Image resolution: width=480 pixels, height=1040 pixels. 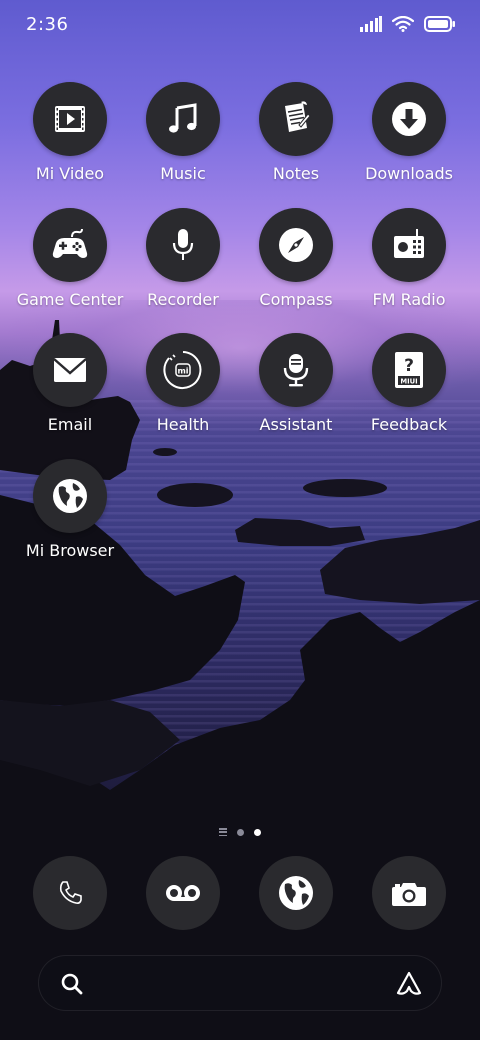 I want to click on app-compass: Compass, so click(x=296, y=258).